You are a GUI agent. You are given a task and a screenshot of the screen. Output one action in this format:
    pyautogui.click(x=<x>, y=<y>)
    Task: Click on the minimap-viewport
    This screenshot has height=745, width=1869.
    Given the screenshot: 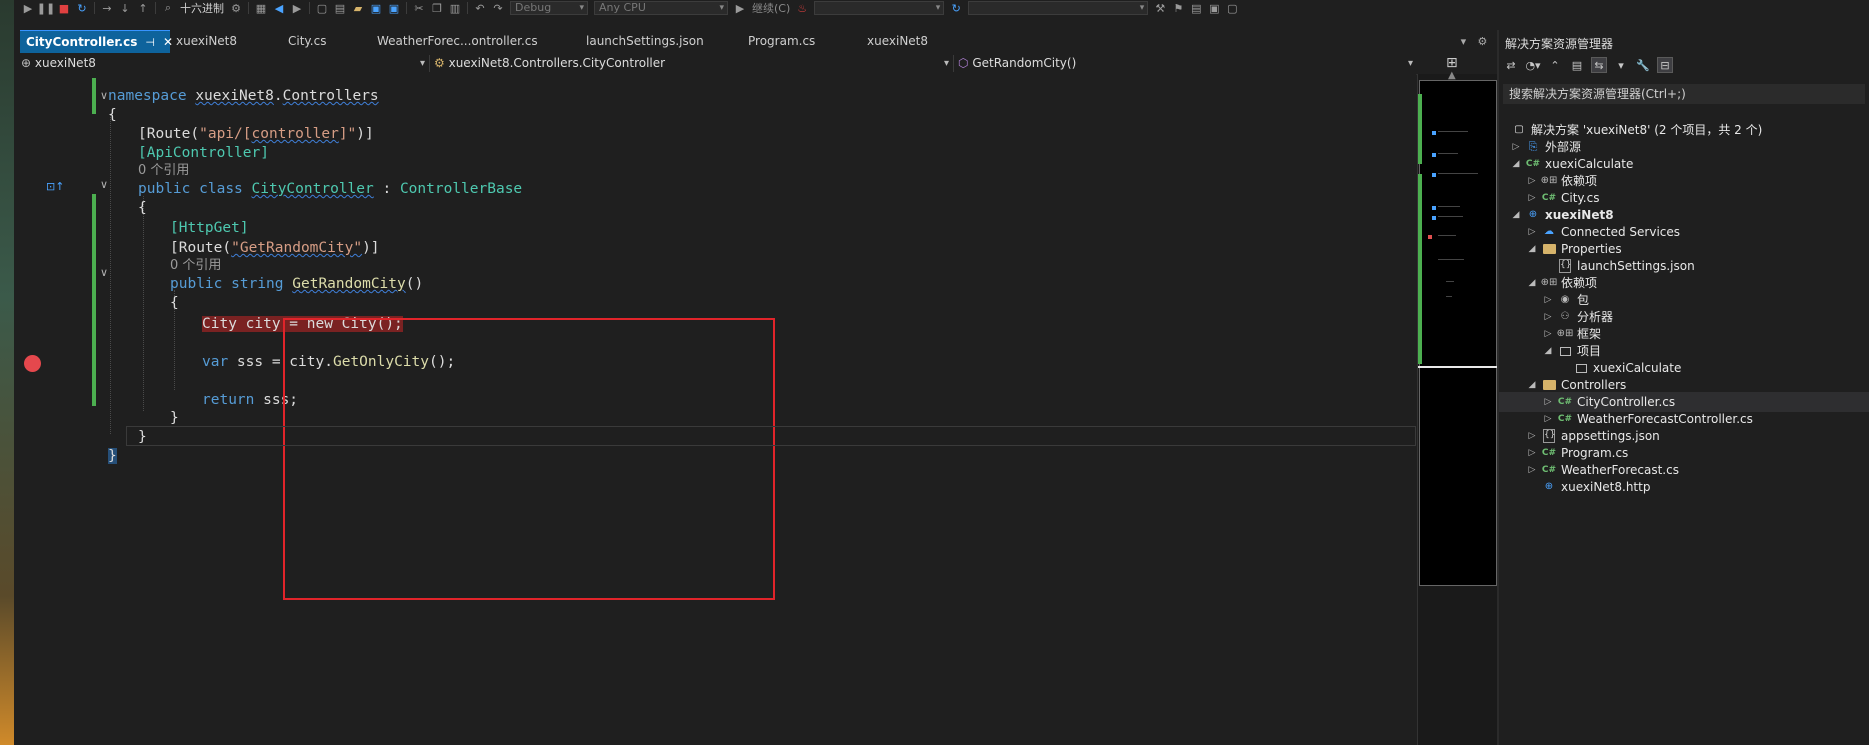 What is the action you would take?
    pyautogui.click(x=1458, y=333)
    